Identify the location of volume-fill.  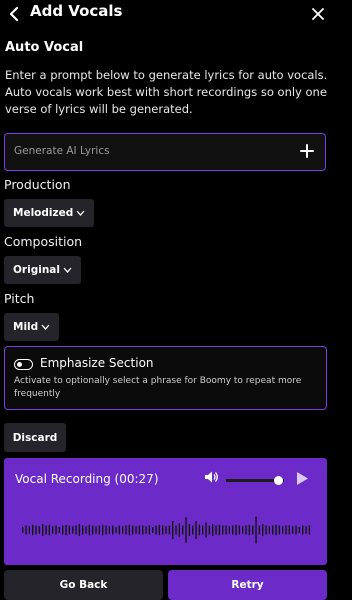
(252, 480).